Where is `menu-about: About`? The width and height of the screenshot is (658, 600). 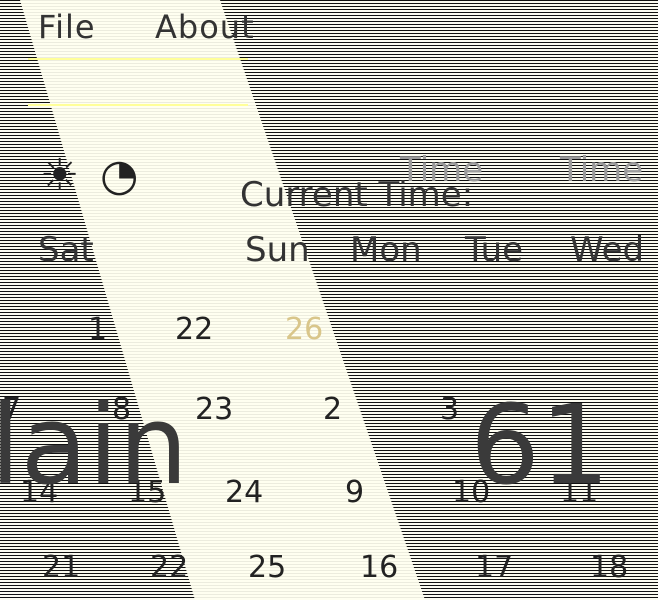
menu-about: About is located at coordinates (205, 27).